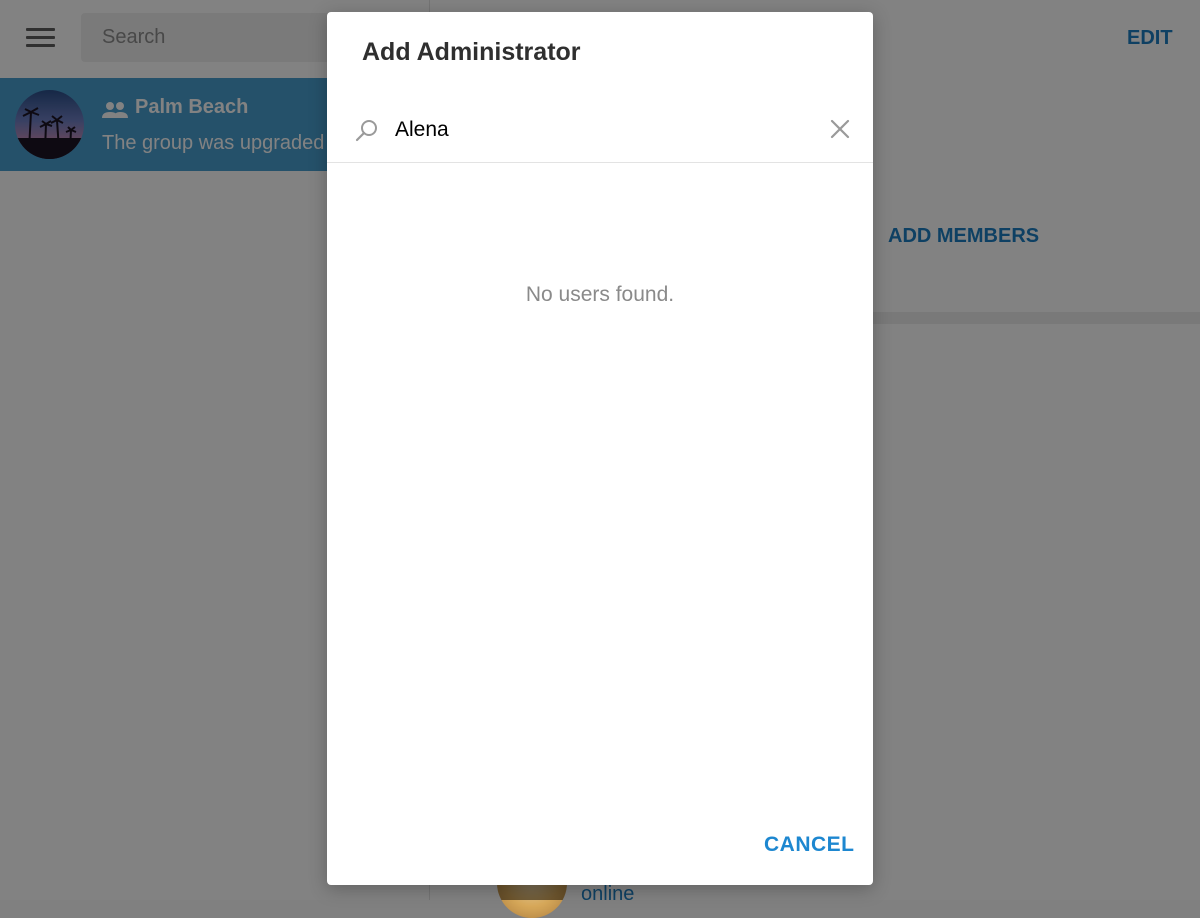 The image size is (1200, 918). I want to click on search-icon, so click(367, 130).